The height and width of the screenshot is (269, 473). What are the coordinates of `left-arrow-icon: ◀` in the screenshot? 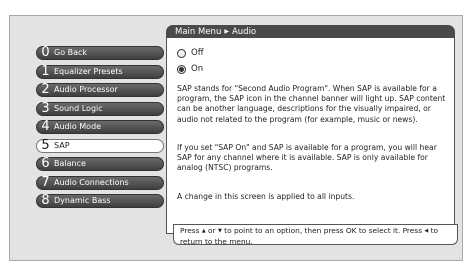 It's located at (426, 231).